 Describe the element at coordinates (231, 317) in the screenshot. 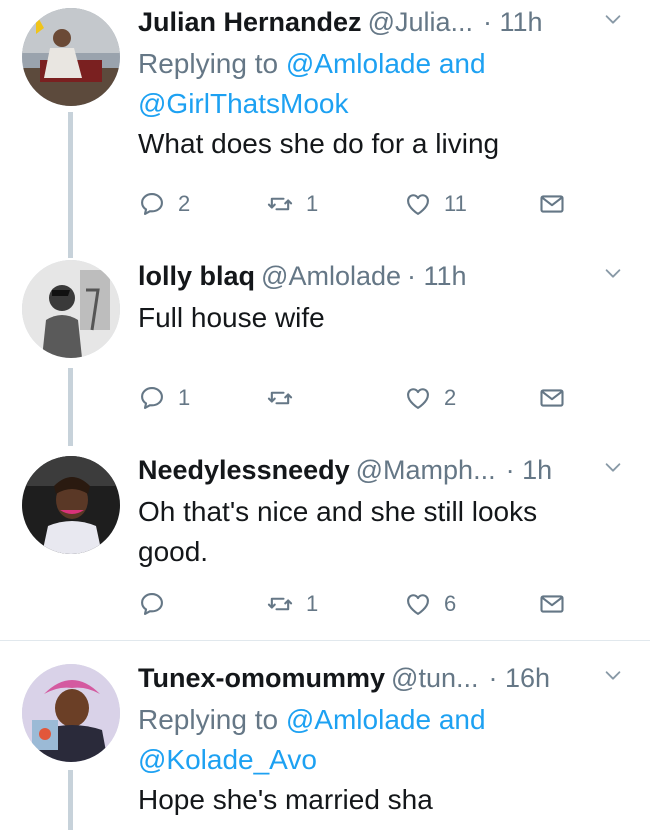

I see `tweet-text: Full house wife` at that location.